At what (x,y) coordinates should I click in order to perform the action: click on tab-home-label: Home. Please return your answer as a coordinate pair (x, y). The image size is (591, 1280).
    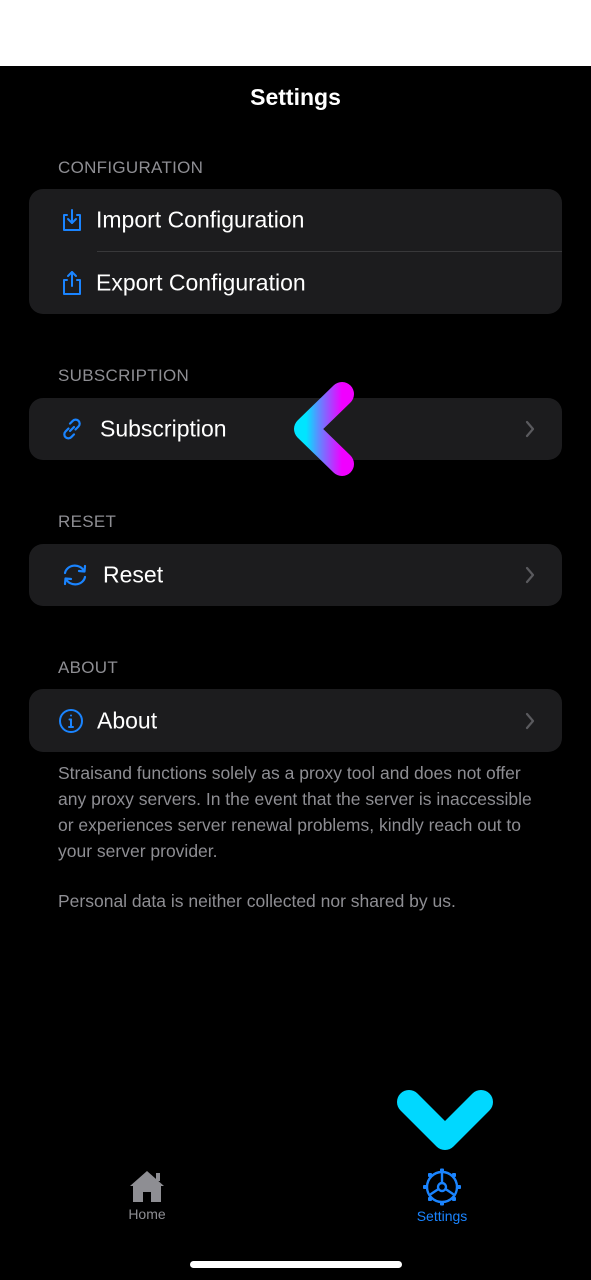
    Looking at the image, I should click on (147, 1214).